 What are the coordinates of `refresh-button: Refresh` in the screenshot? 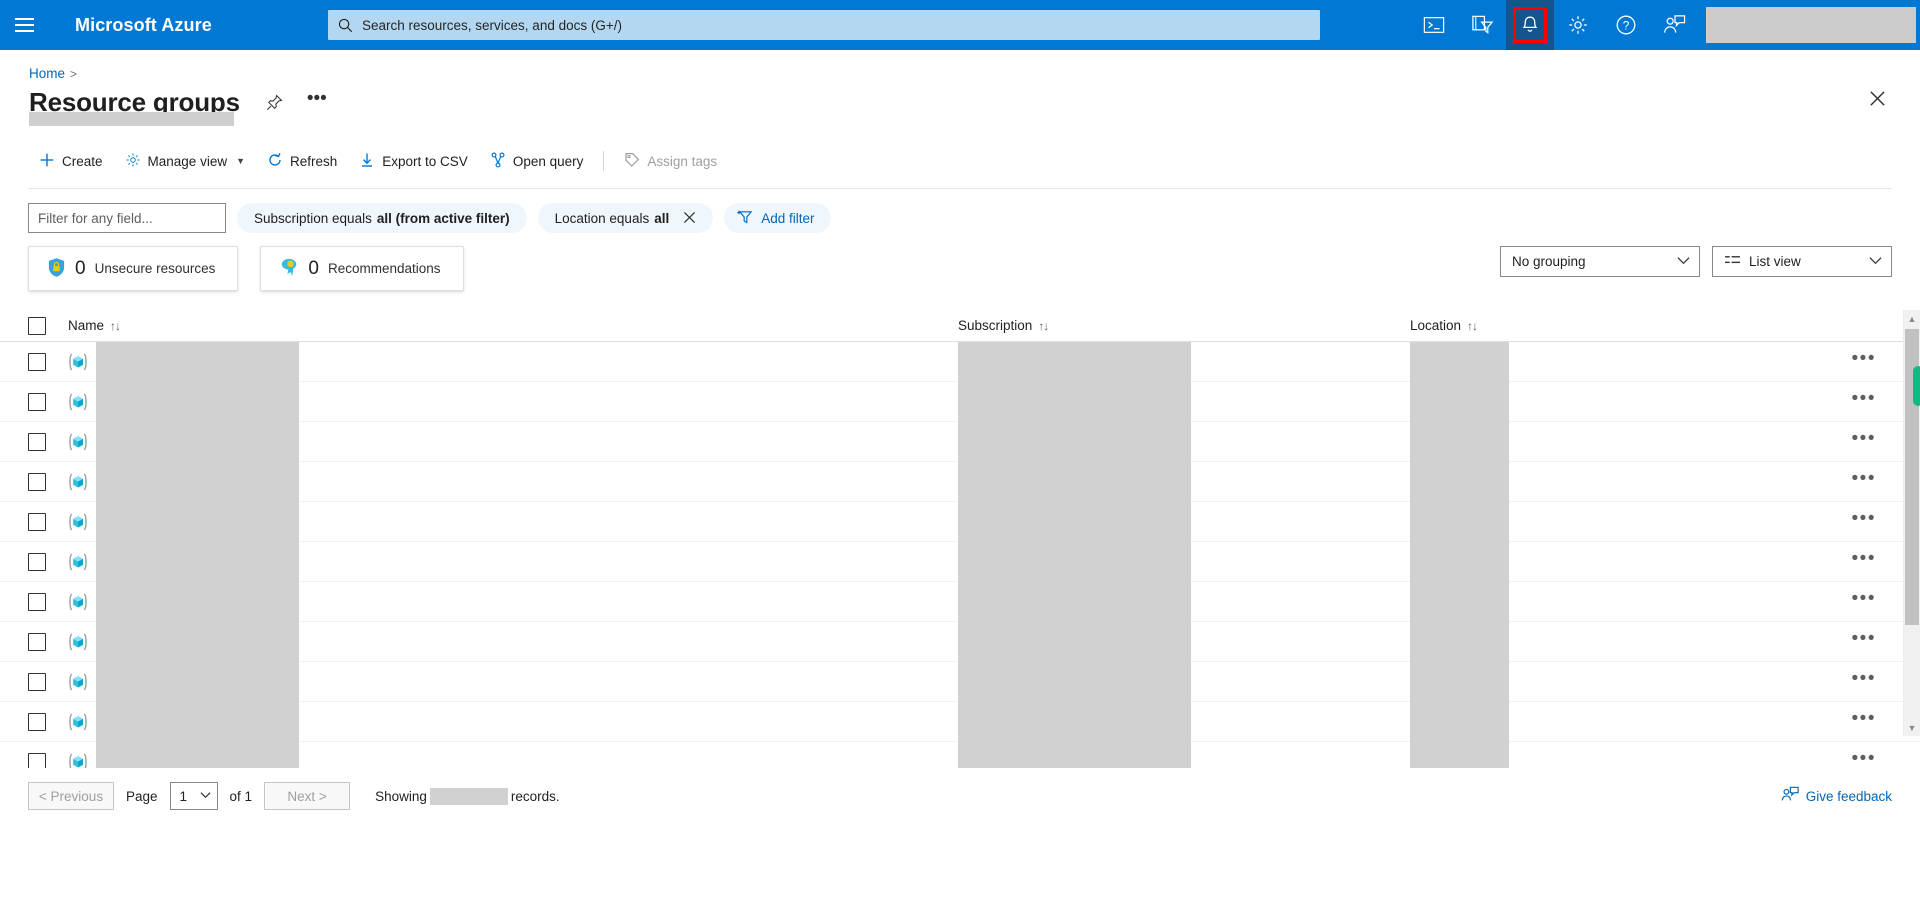 It's located at (302, 161).